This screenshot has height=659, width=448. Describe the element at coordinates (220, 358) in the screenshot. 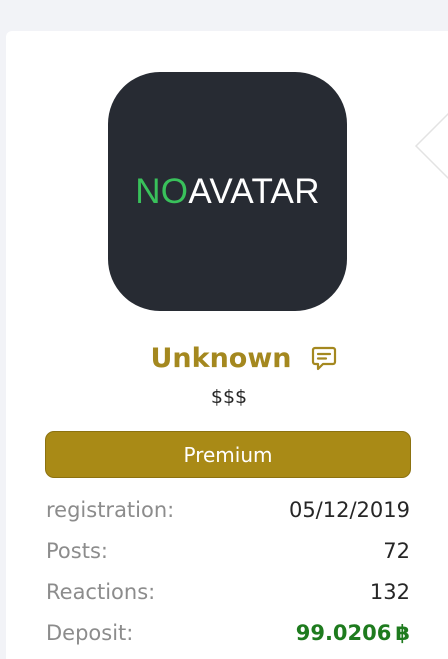

I see `username-link: Unknown` at that location.